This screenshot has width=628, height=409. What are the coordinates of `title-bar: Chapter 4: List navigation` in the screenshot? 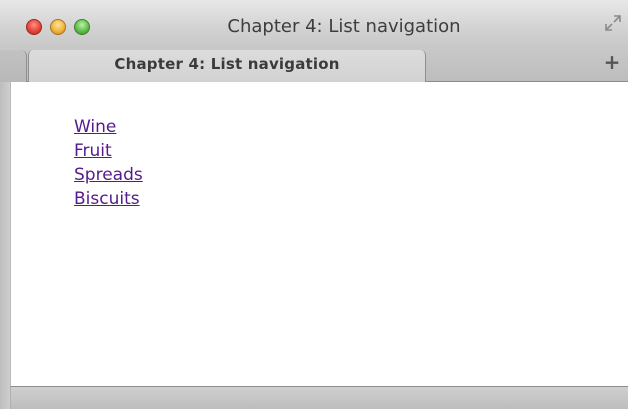 It's located at (314, 25).